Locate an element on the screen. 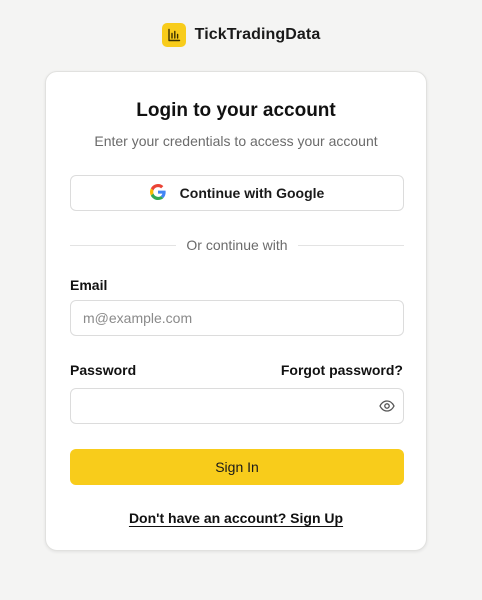 This screenshot has width=482, height=600. password-field is located at coordinates (237, 406).